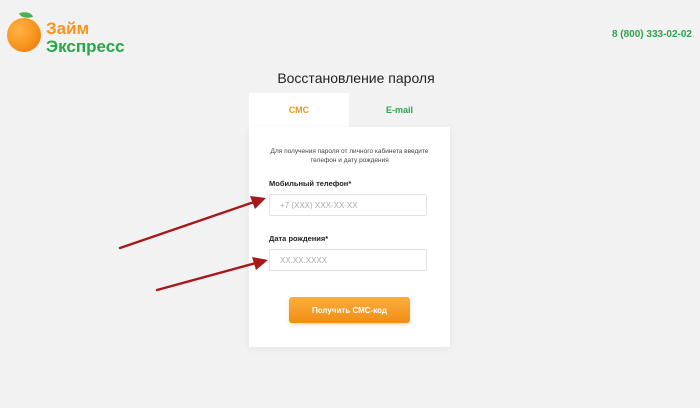 The image size is (700, 408). Describe the element at coordinates (399, 110) in the screenshot. I see `tab-email: E-mail` at that location.